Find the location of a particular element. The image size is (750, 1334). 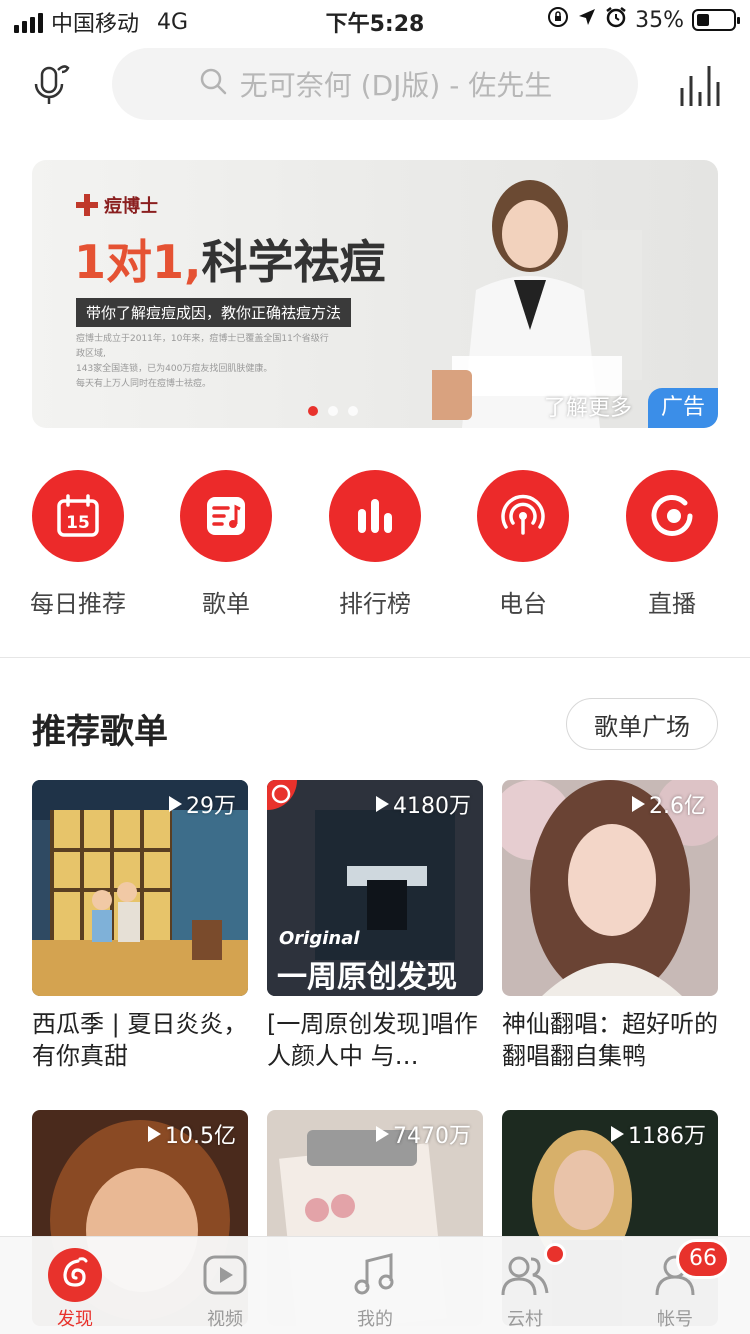

playlist-card: 29万 西瓜季 | 夏日炎炎，有你真甜 is located at coordinates (140, 926).